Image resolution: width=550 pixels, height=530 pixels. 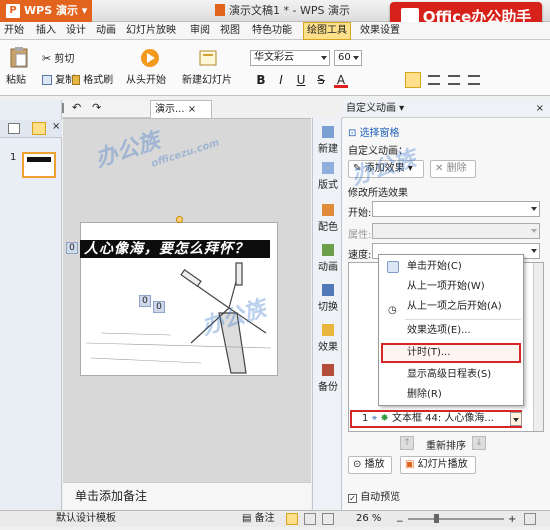 What do you see at coordinates (454, 80) in the screenshot?
I see `align-right-icon` at bounding box center [454, 80].